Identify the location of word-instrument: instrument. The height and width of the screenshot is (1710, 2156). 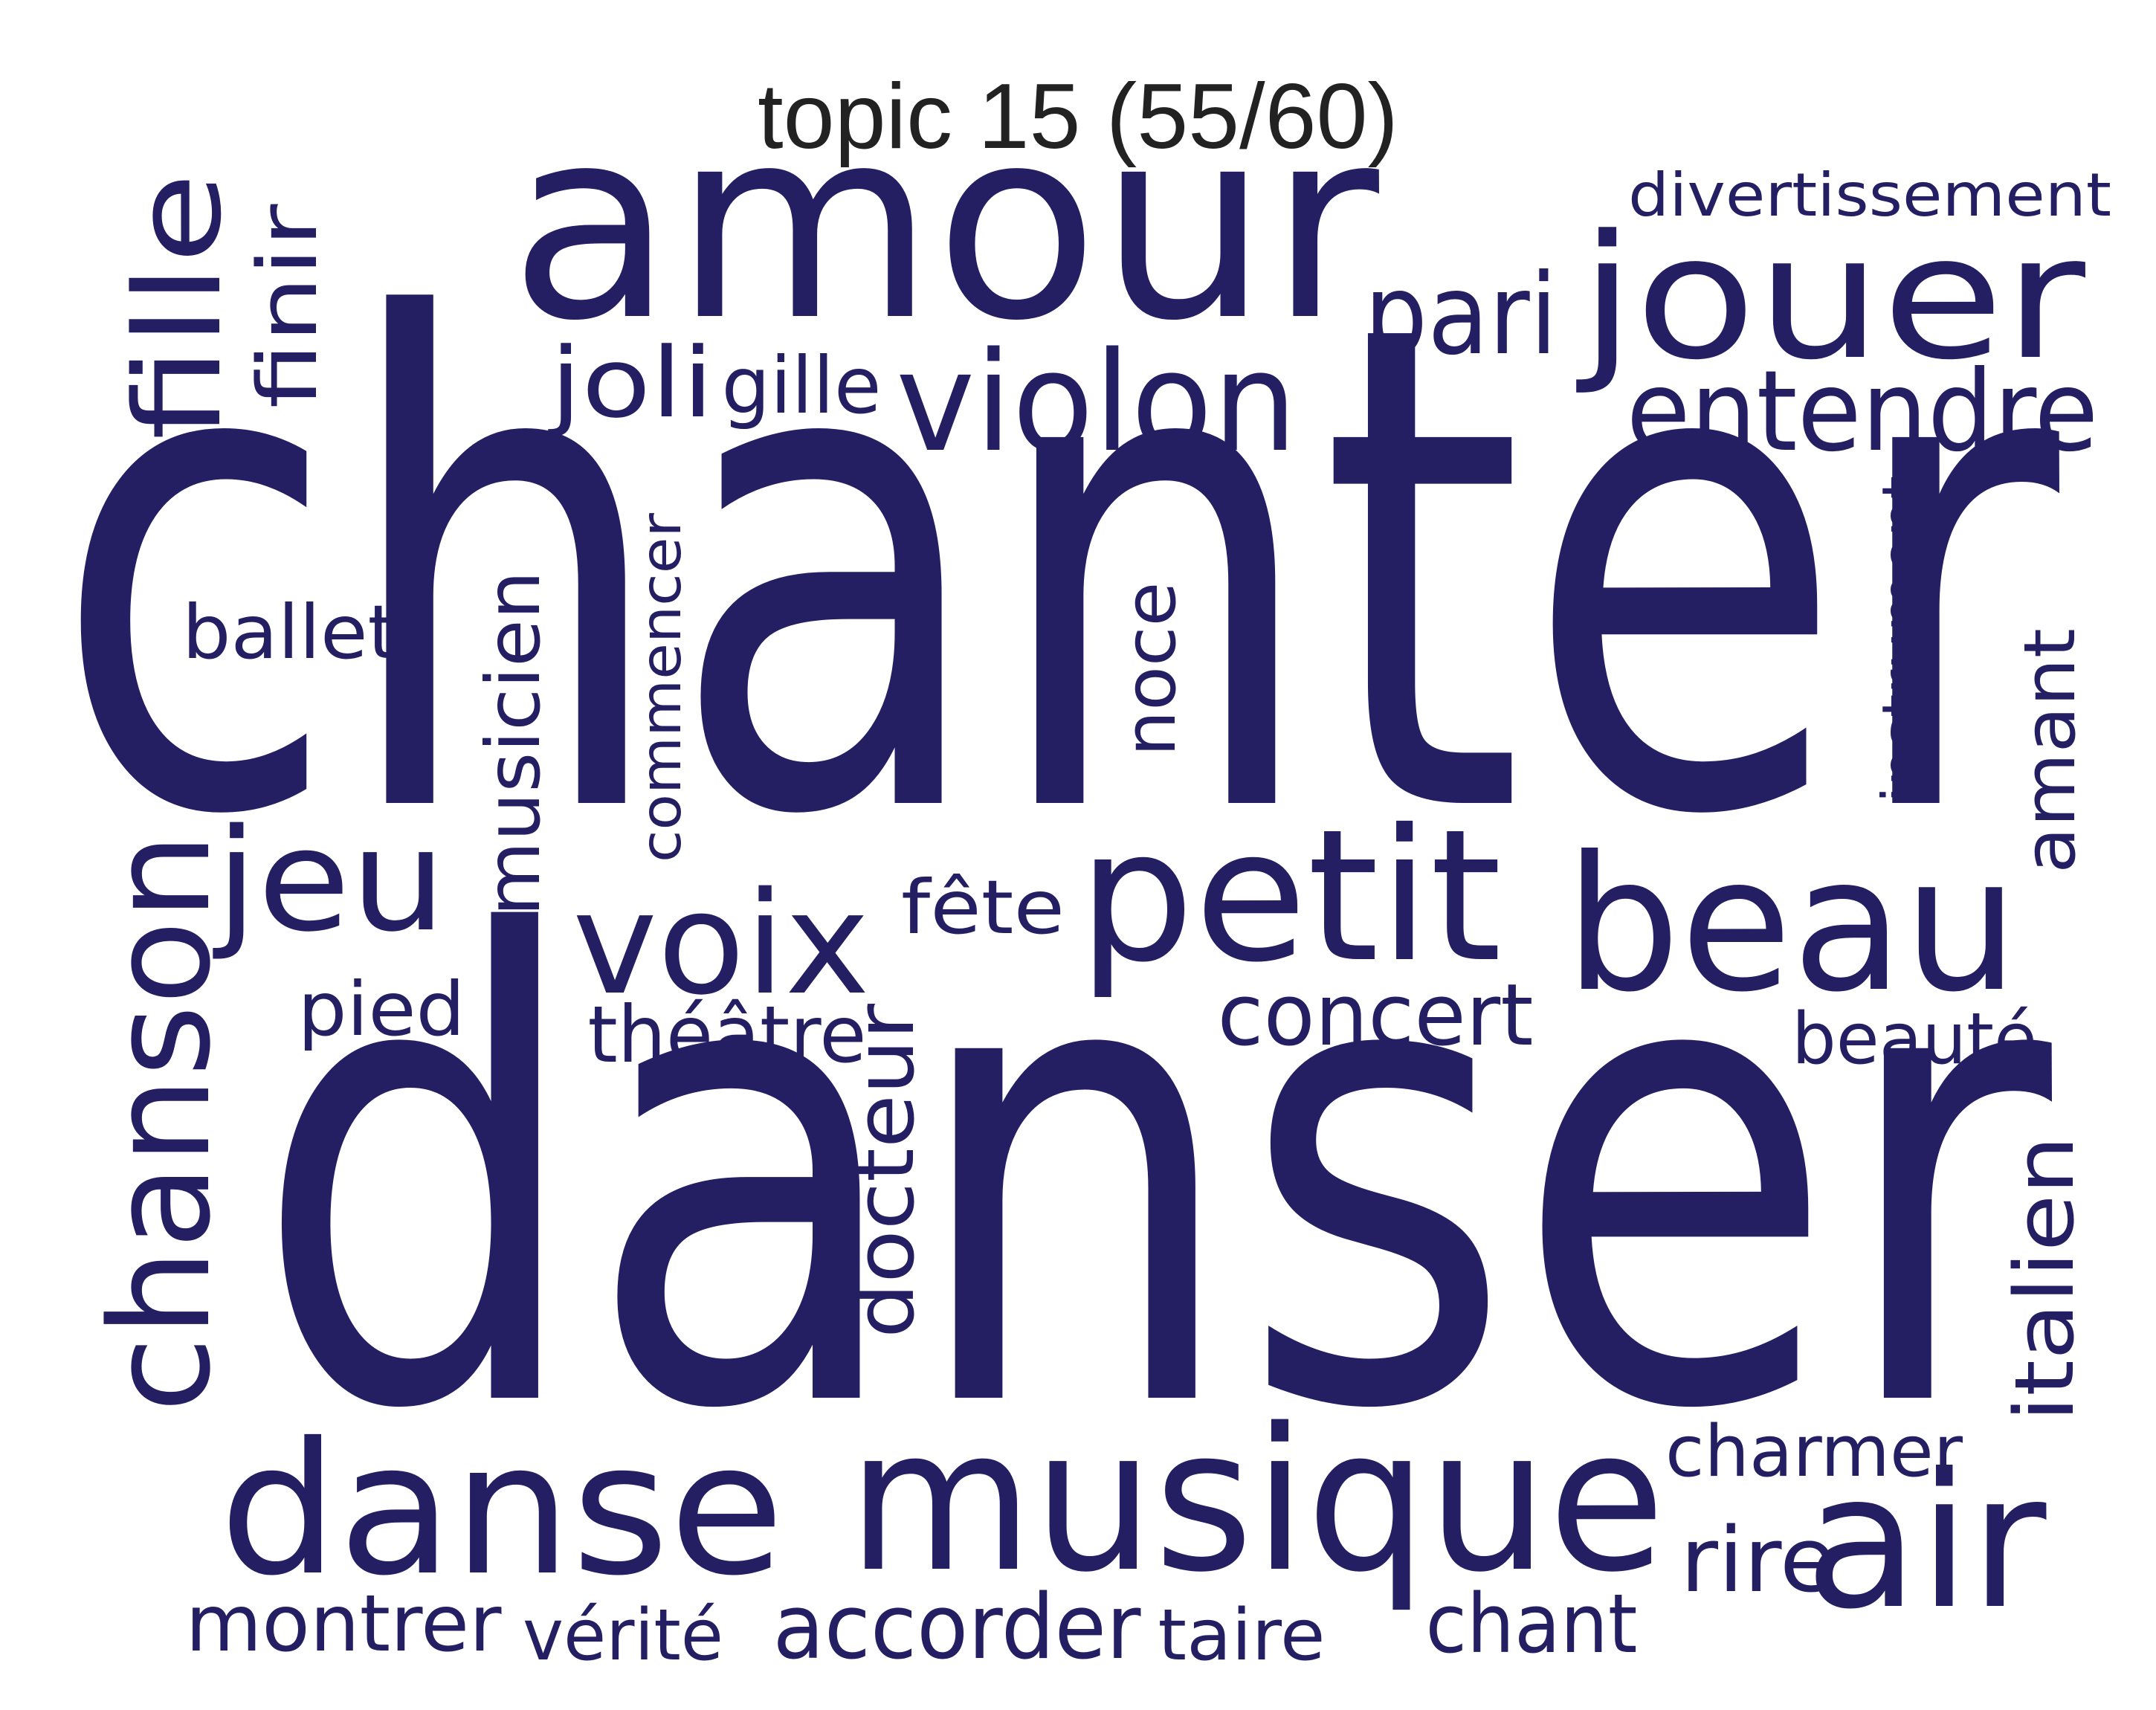
(1902, 639).